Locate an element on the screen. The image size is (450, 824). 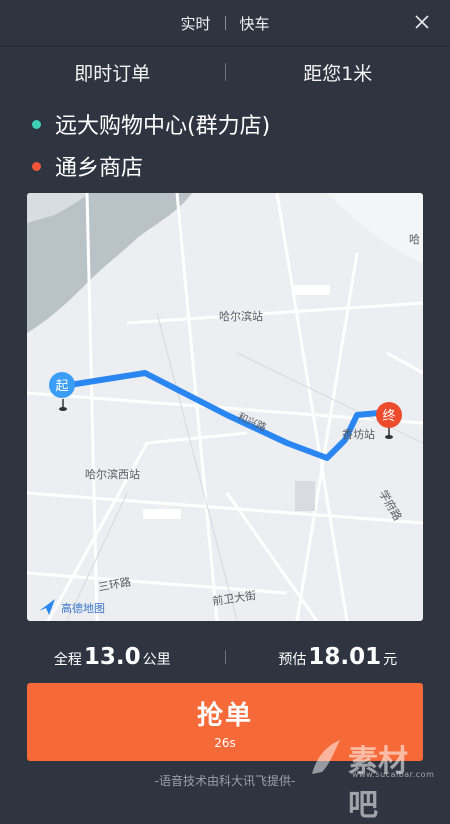
watermark-logo-icon is located at coordinates (326, 758).